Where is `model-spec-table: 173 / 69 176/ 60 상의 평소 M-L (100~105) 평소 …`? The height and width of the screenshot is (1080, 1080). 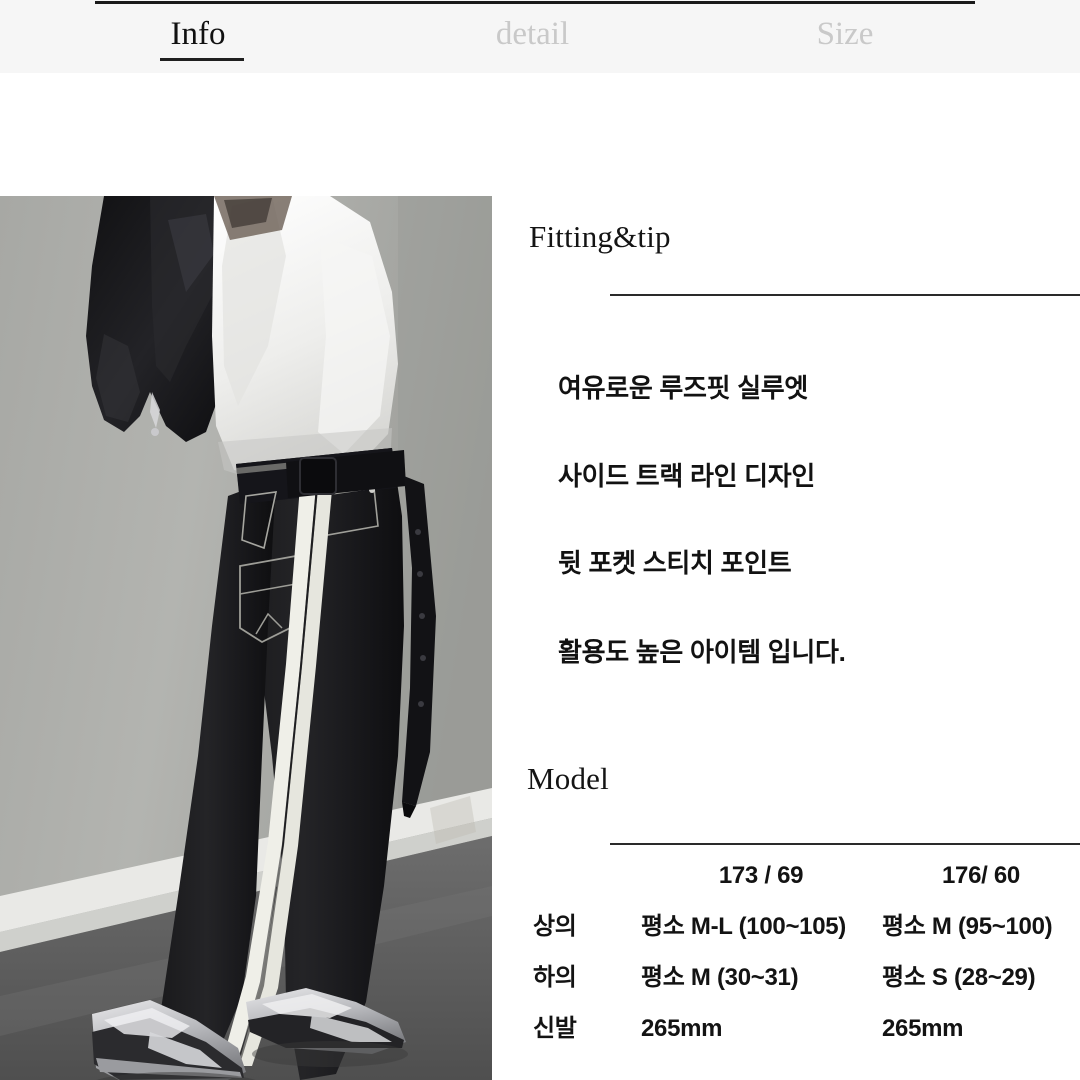
model-spec-table: 173 / 69 176/ 60 상의 평소 M-L (100~105) 평소 … is located at coordinates (804, 952).